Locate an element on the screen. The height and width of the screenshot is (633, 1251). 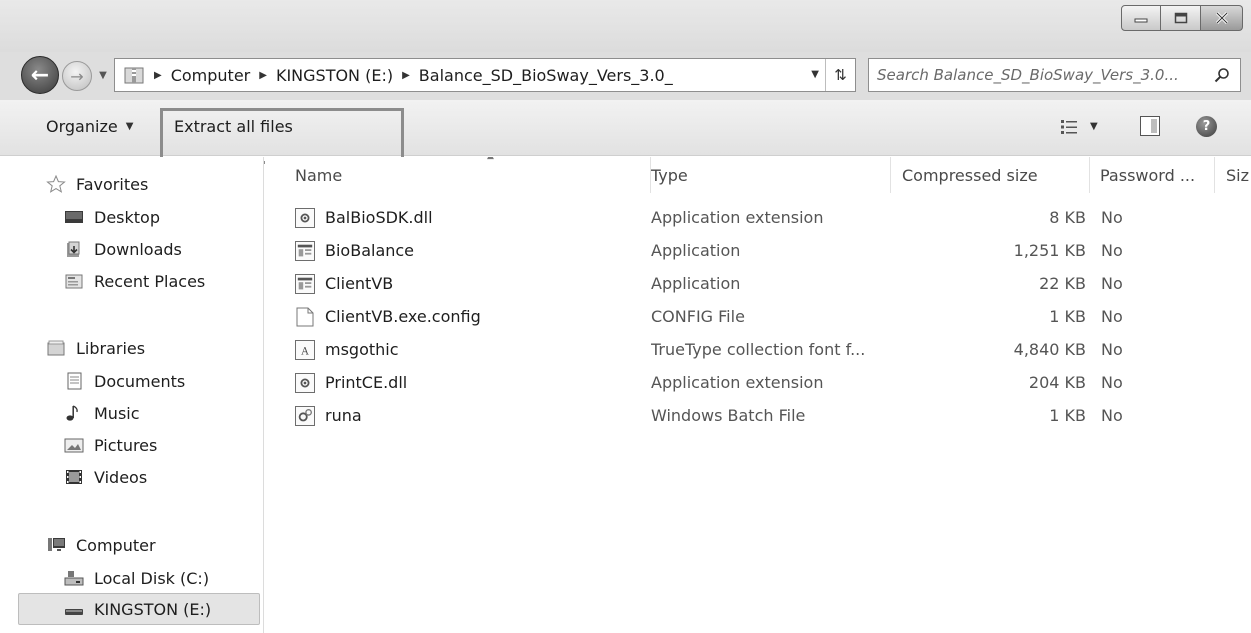
search-box is located at coordinates (1054, 75).